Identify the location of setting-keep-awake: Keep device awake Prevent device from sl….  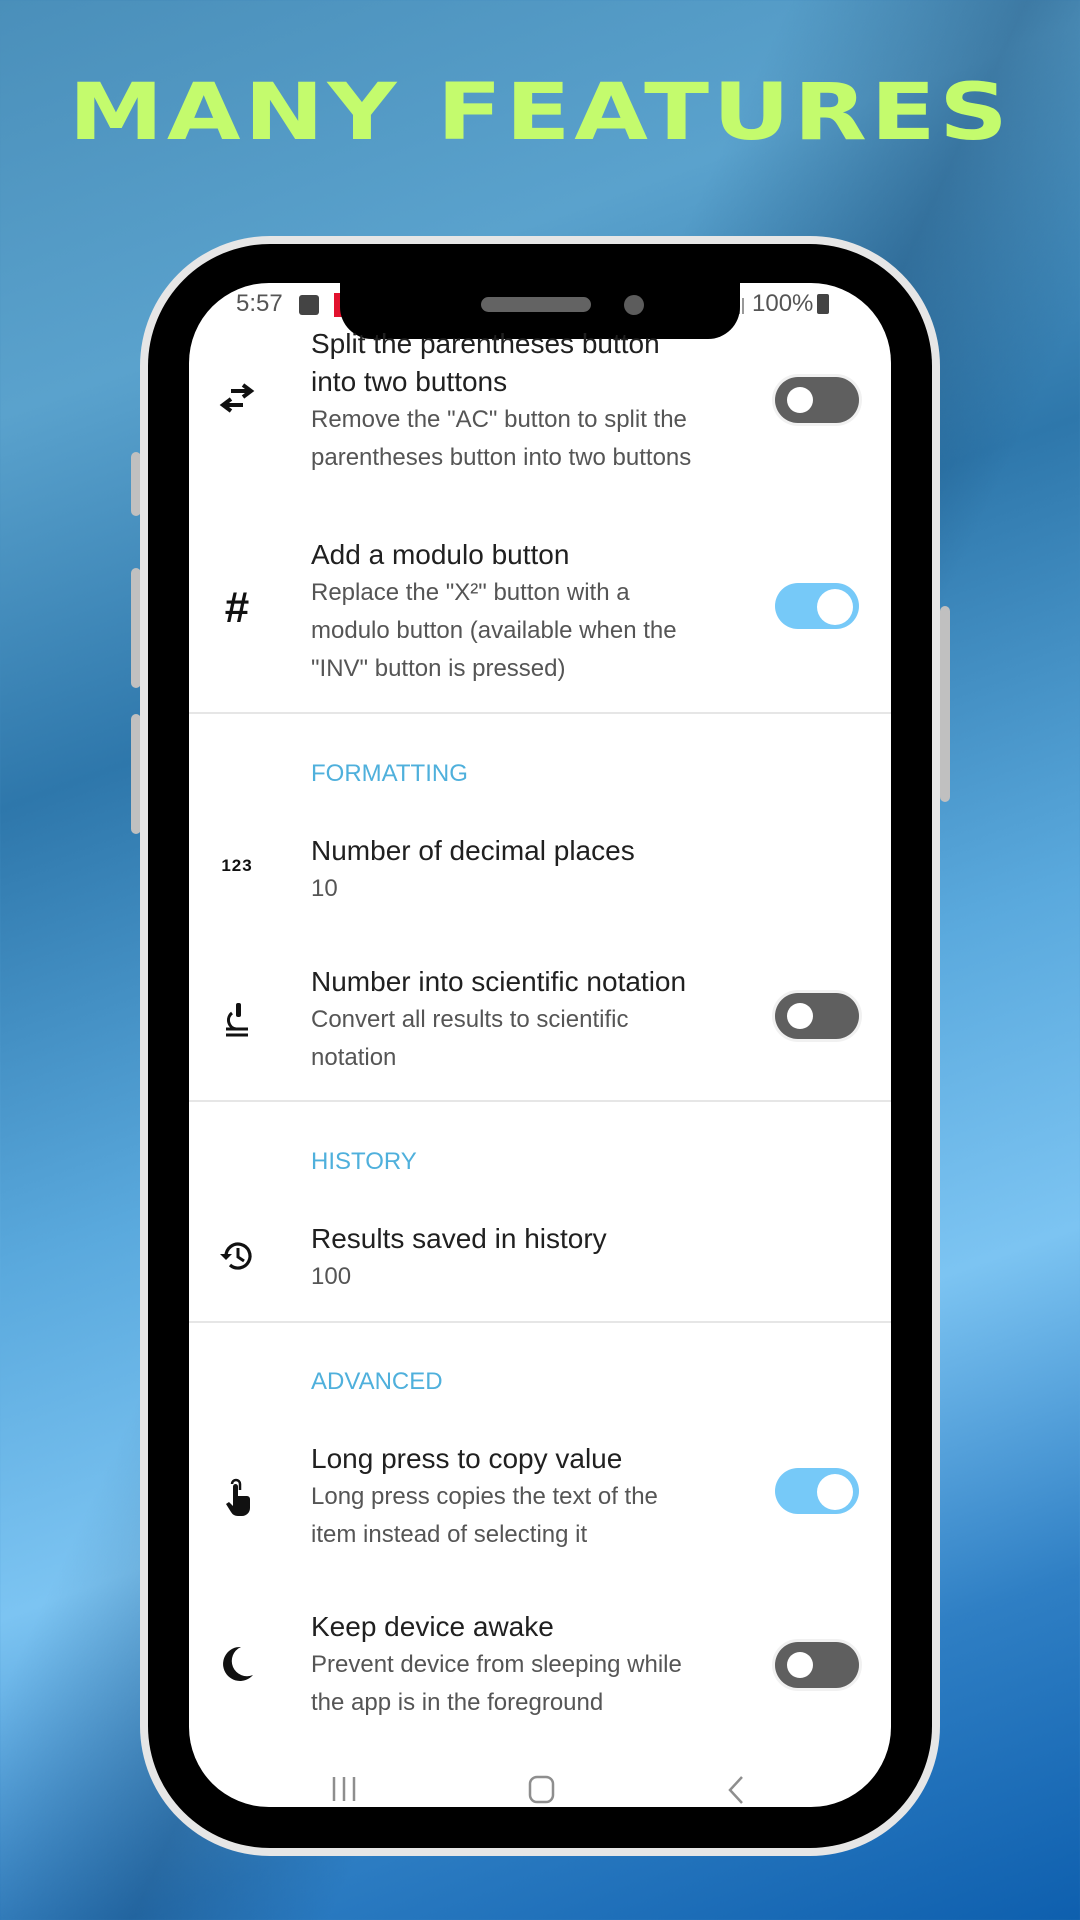
(540, 1663).